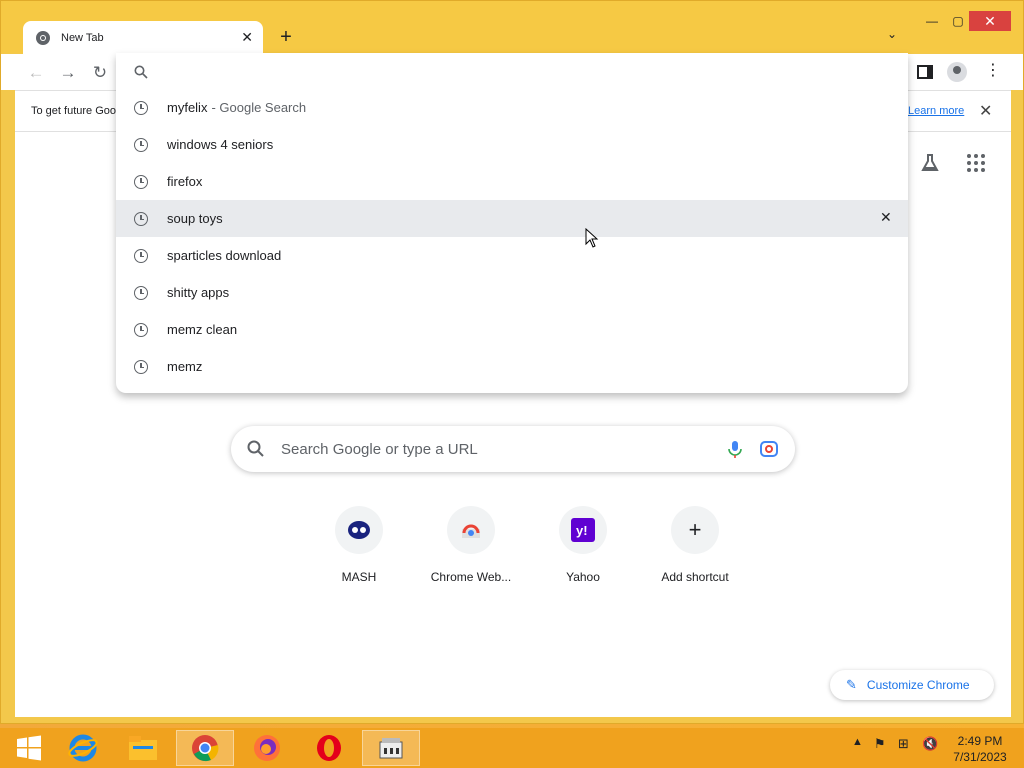 The height and width of the screenshot is (768, 1024). What do you see at coordinates (141, 72) in the screenshot?
I see `omnibox-search-icon` at bounding box center [141, 72].